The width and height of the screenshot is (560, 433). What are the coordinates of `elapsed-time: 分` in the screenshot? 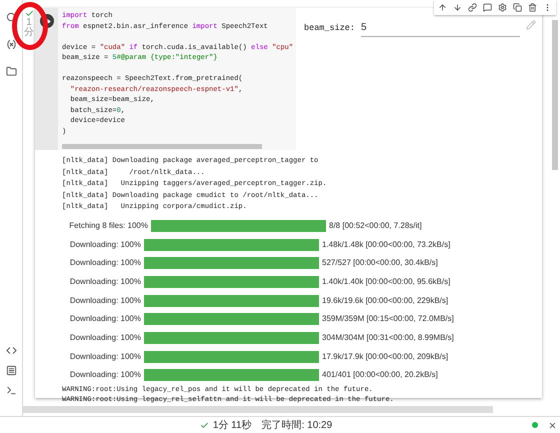 It's located at (29, 33).